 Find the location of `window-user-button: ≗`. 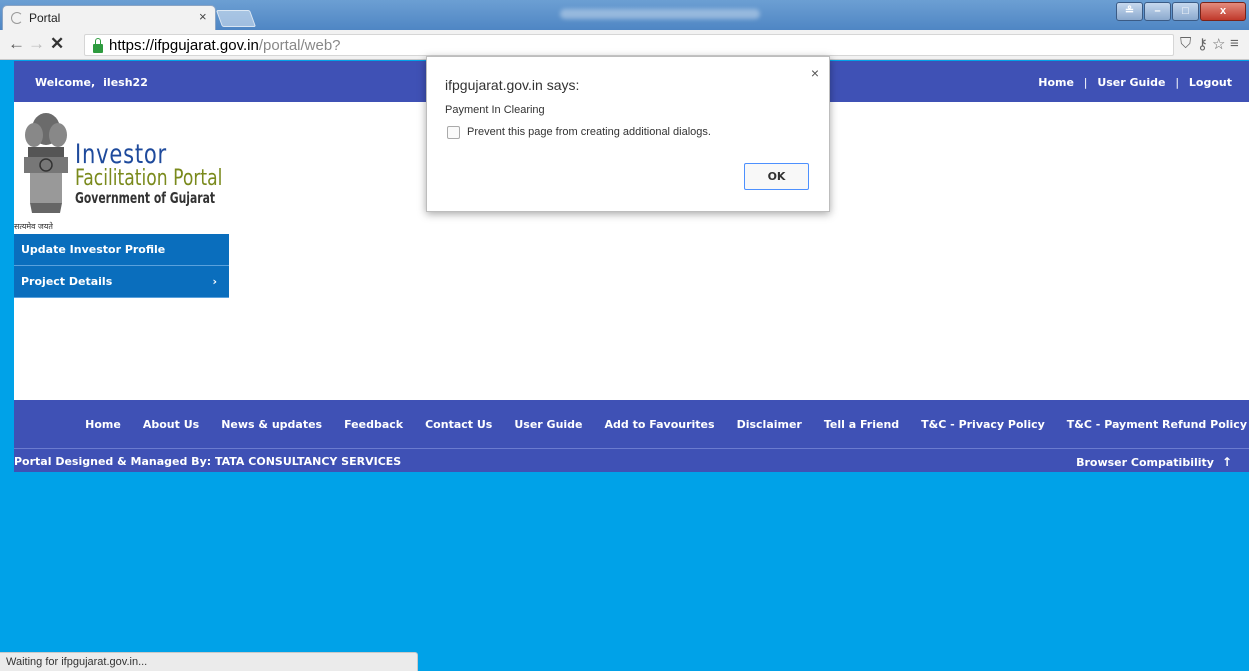

window-user-button: ≗ is located at coordinates (1129, 11).